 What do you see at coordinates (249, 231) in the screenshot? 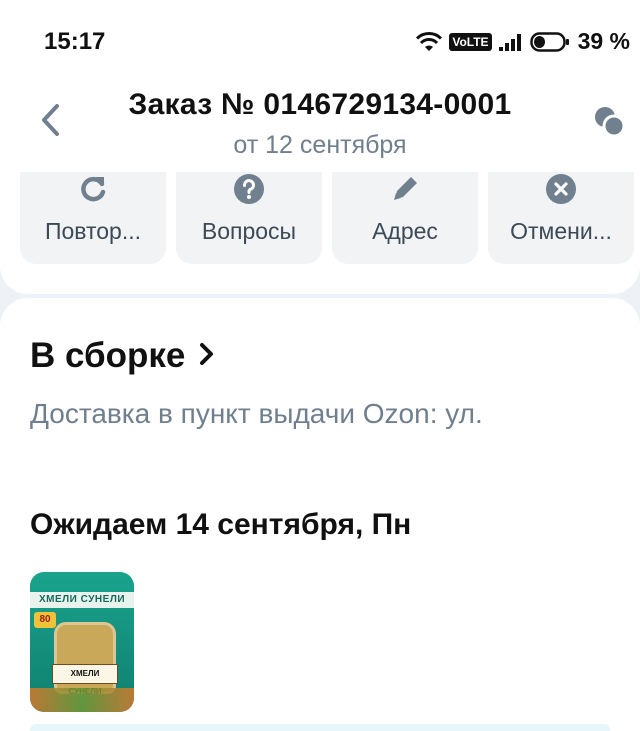
I see `questions-label: Вопросы` at bounding box center [249, 231].